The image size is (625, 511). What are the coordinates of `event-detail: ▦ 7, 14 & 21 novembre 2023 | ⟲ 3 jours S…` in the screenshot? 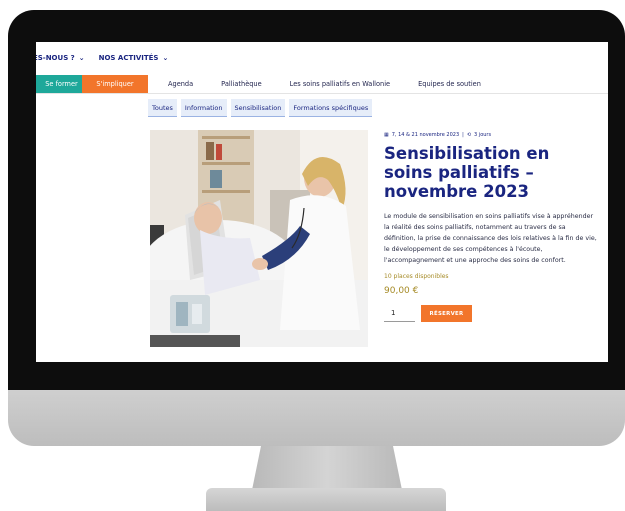 It's located at (491, 227).